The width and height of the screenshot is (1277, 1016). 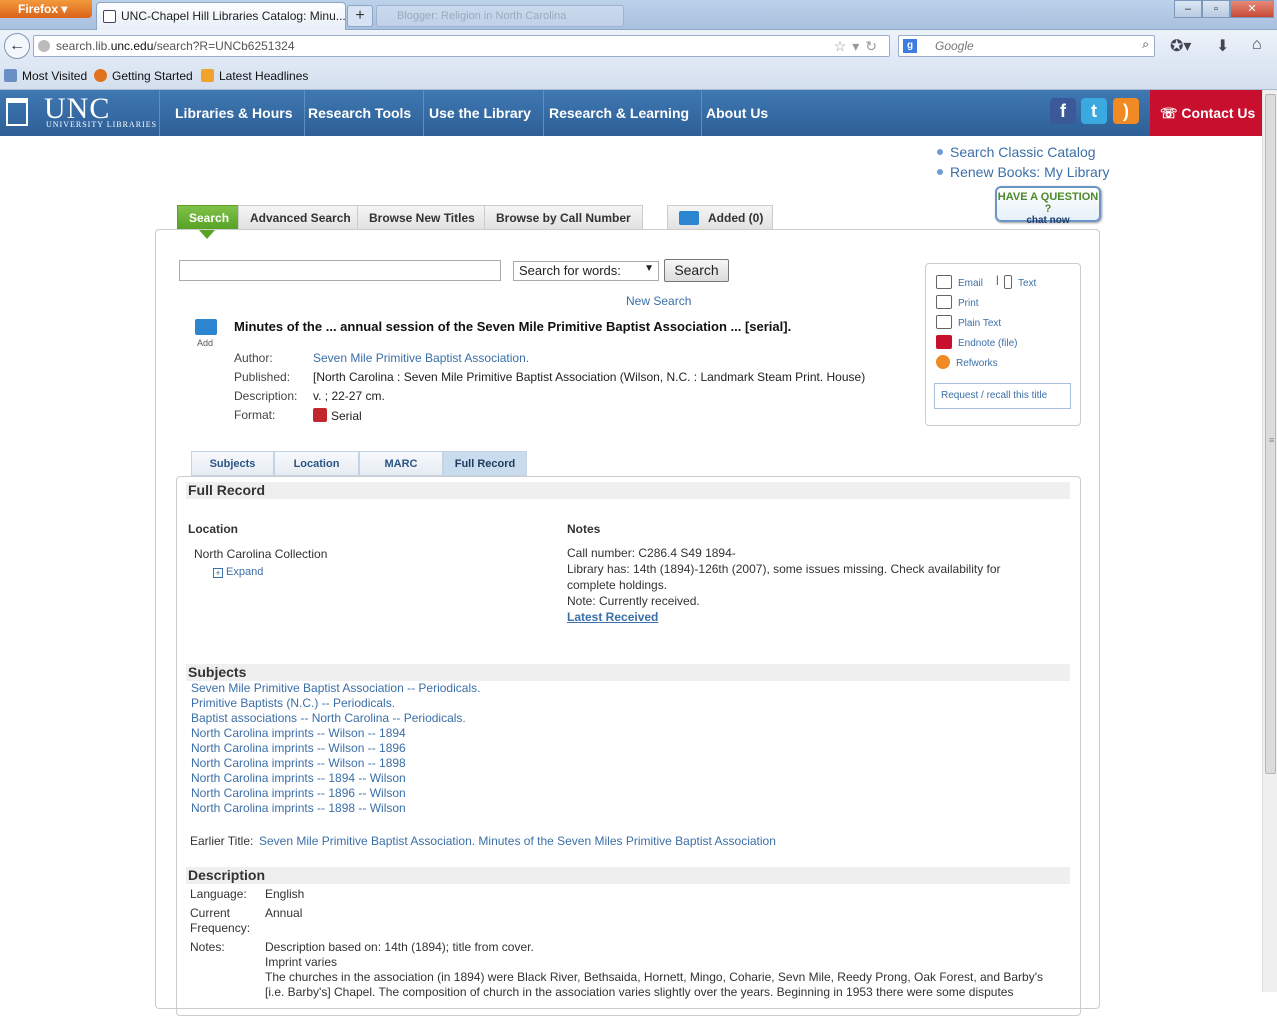 I want to click on maximize-button: ▫, so click(x=1216, y=9).